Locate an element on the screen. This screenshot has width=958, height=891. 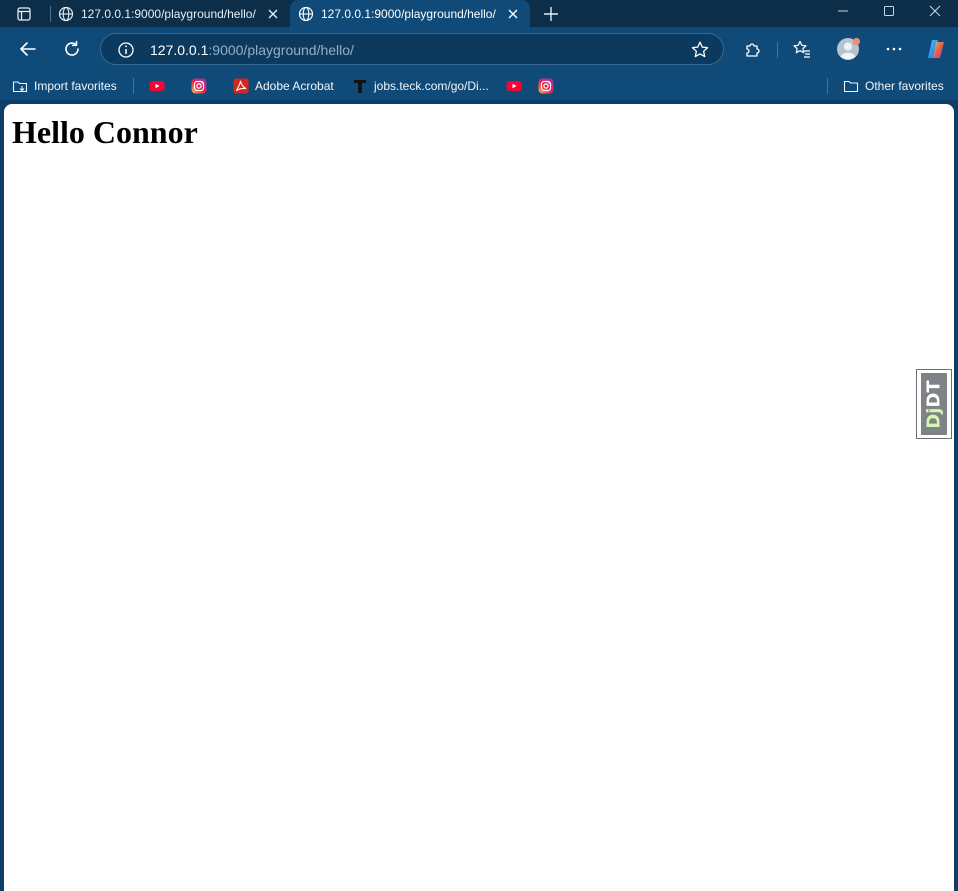
profile-button is located at coordinates (849, 49).